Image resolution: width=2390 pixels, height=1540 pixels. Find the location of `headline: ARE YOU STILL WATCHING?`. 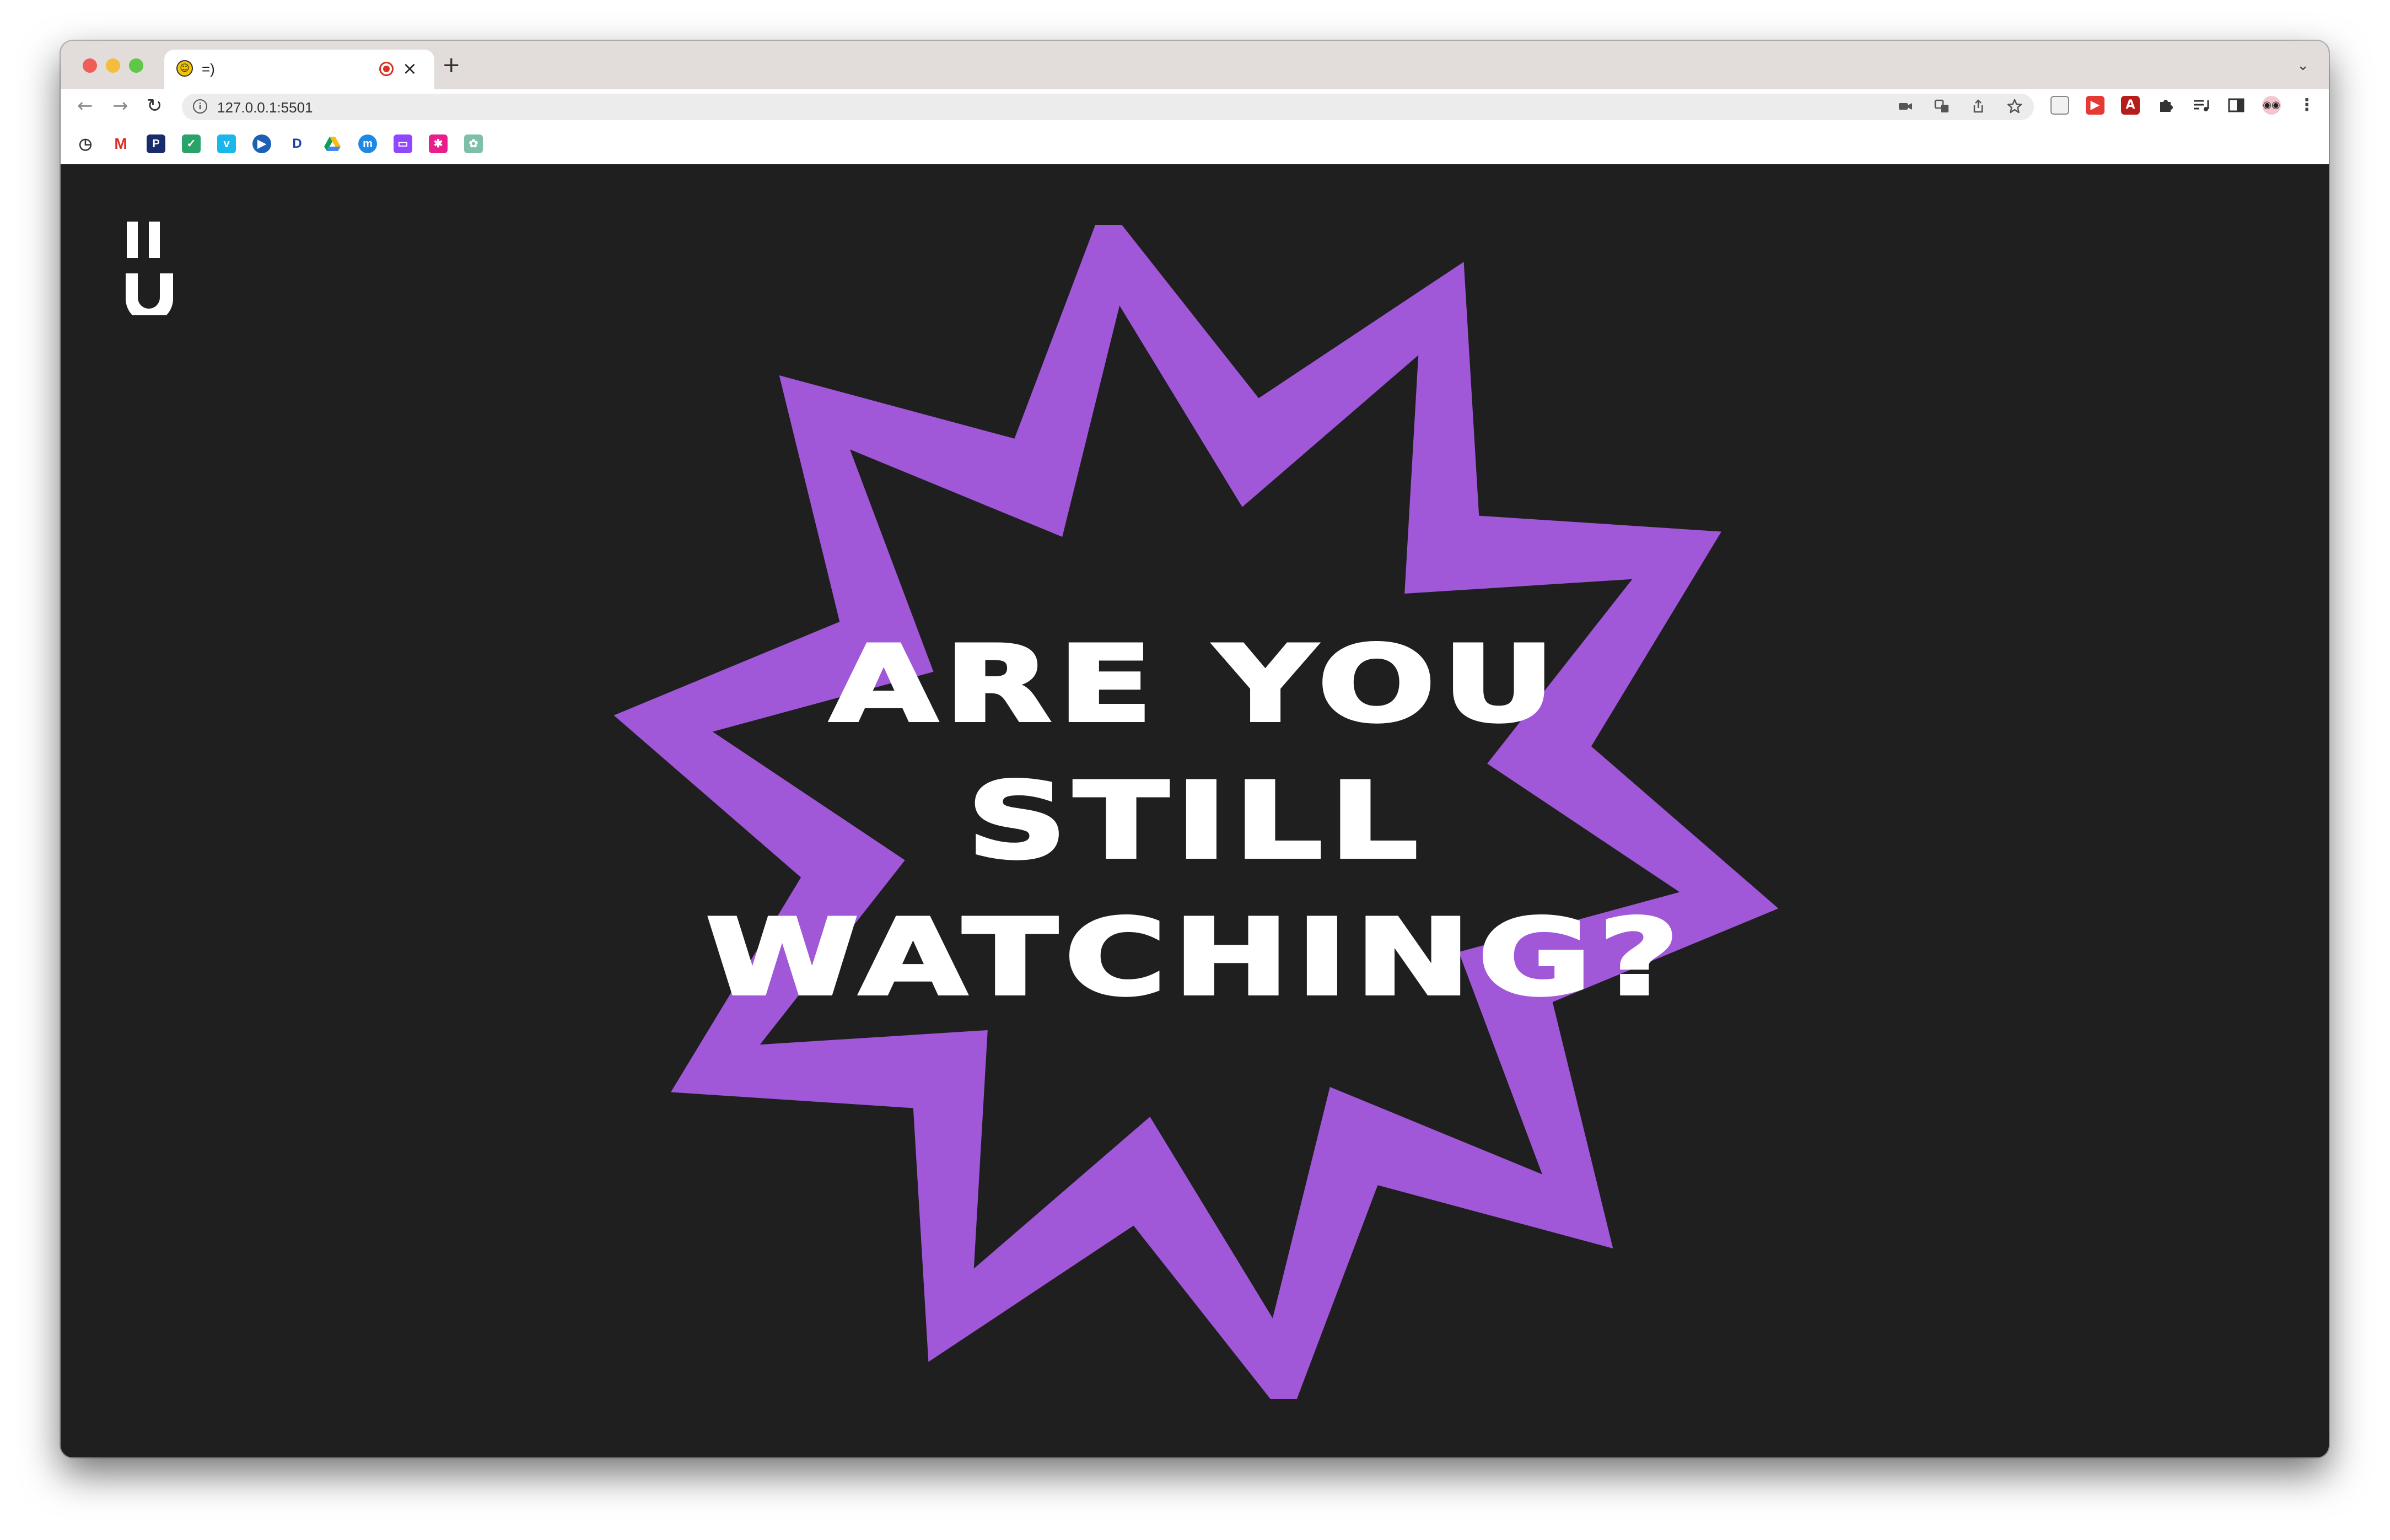

headline: ARE YOU STILL WATCHING? is located at coordinates (1196, 821).